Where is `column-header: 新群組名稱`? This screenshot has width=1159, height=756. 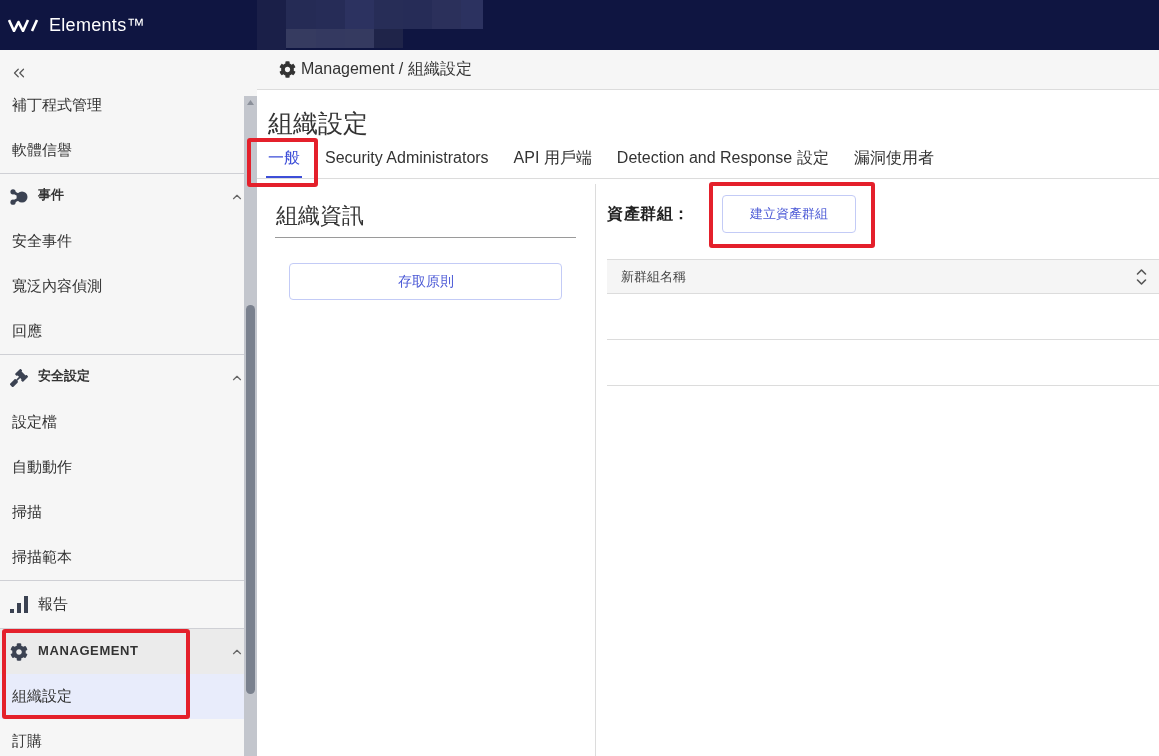
column-header: 新群組名稱 is located at coordinates (883, 276).